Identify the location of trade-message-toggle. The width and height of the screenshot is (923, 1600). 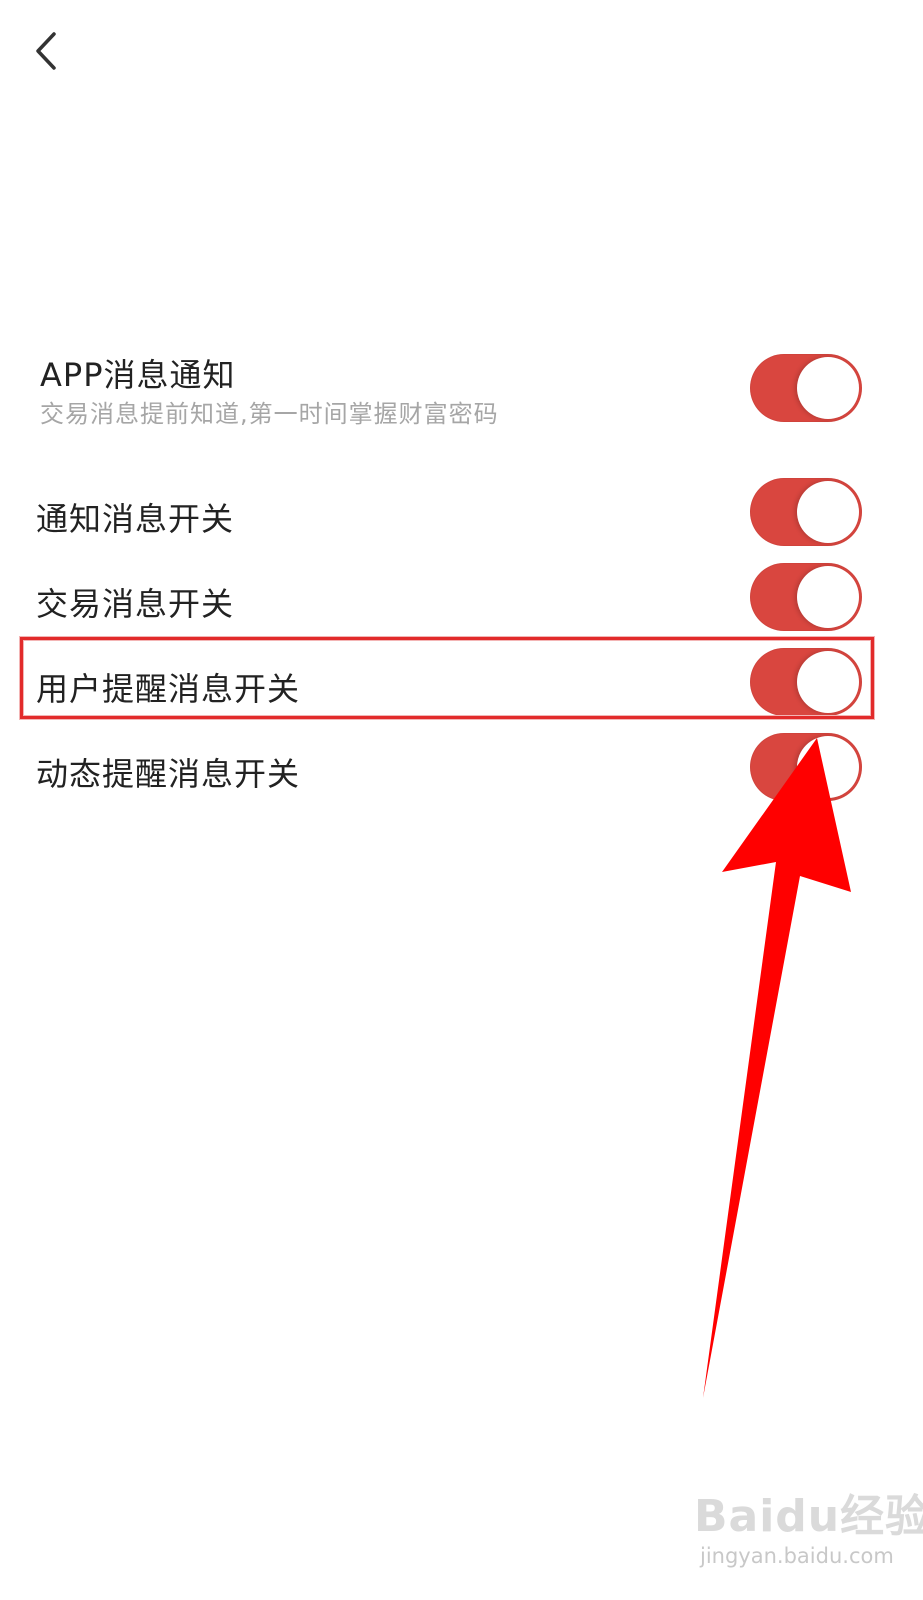
(806, 597).